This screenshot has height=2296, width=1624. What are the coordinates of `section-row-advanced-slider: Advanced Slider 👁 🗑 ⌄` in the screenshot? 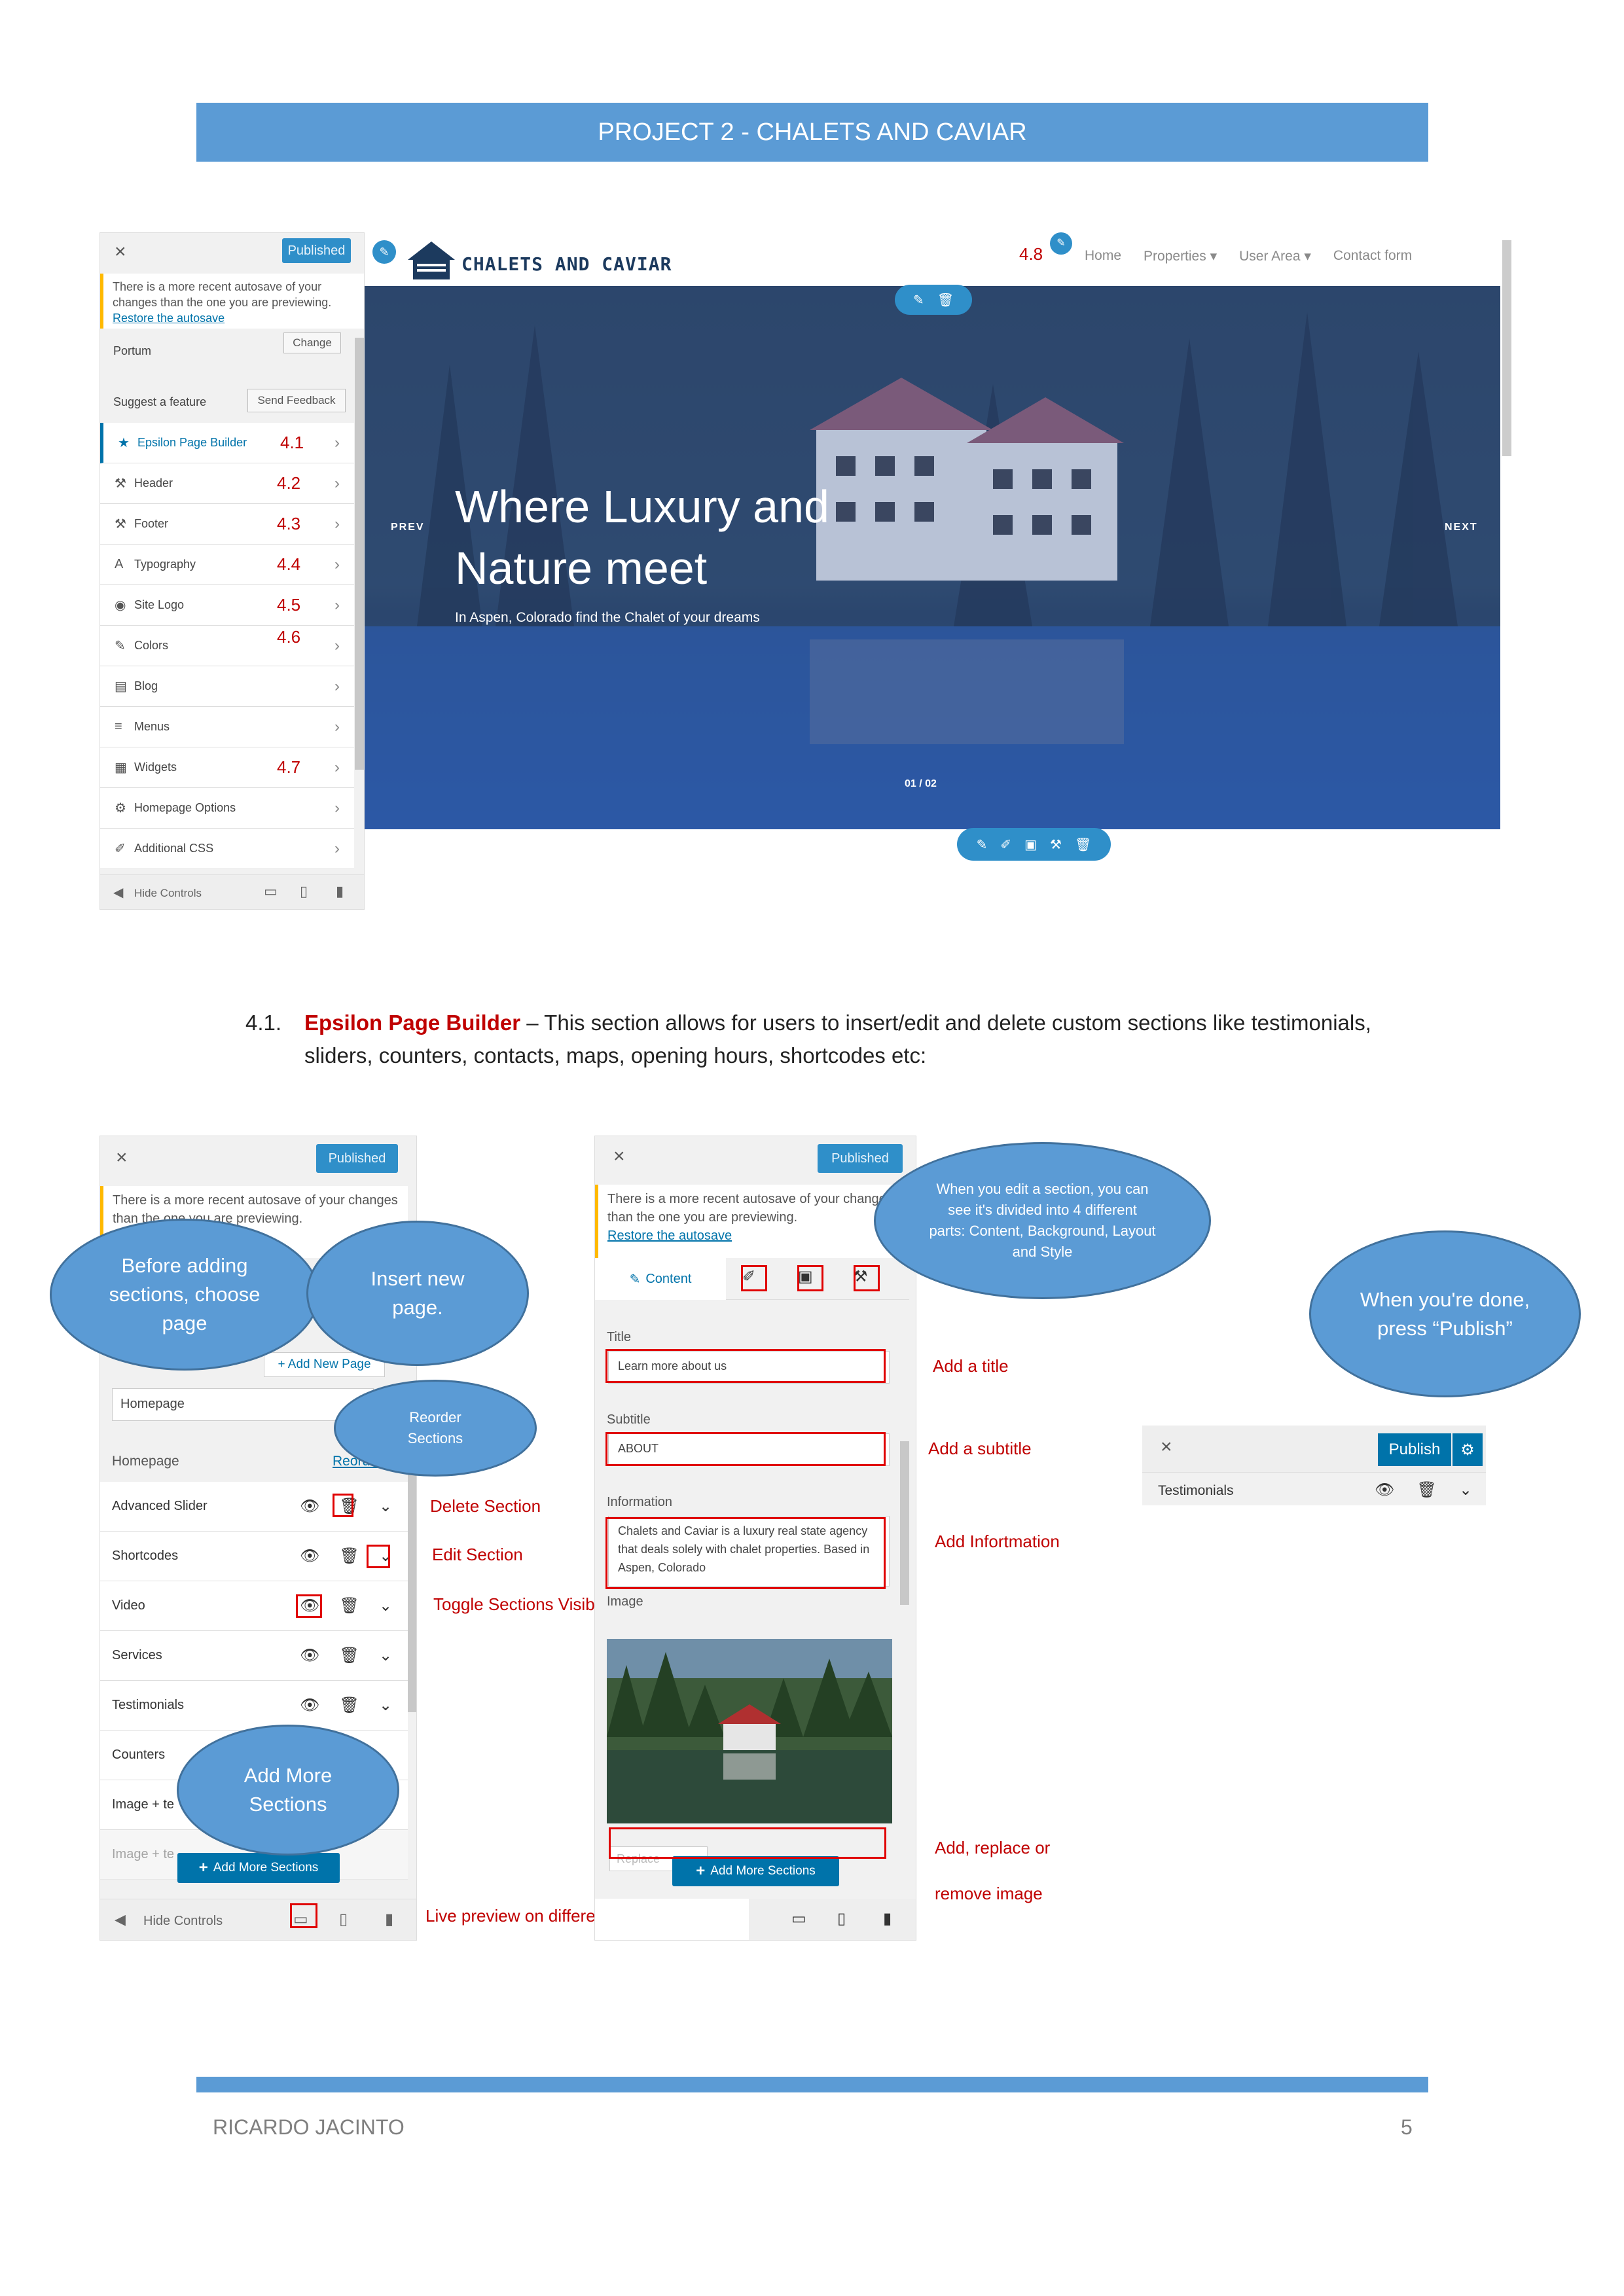 It's located at (254, 1507).